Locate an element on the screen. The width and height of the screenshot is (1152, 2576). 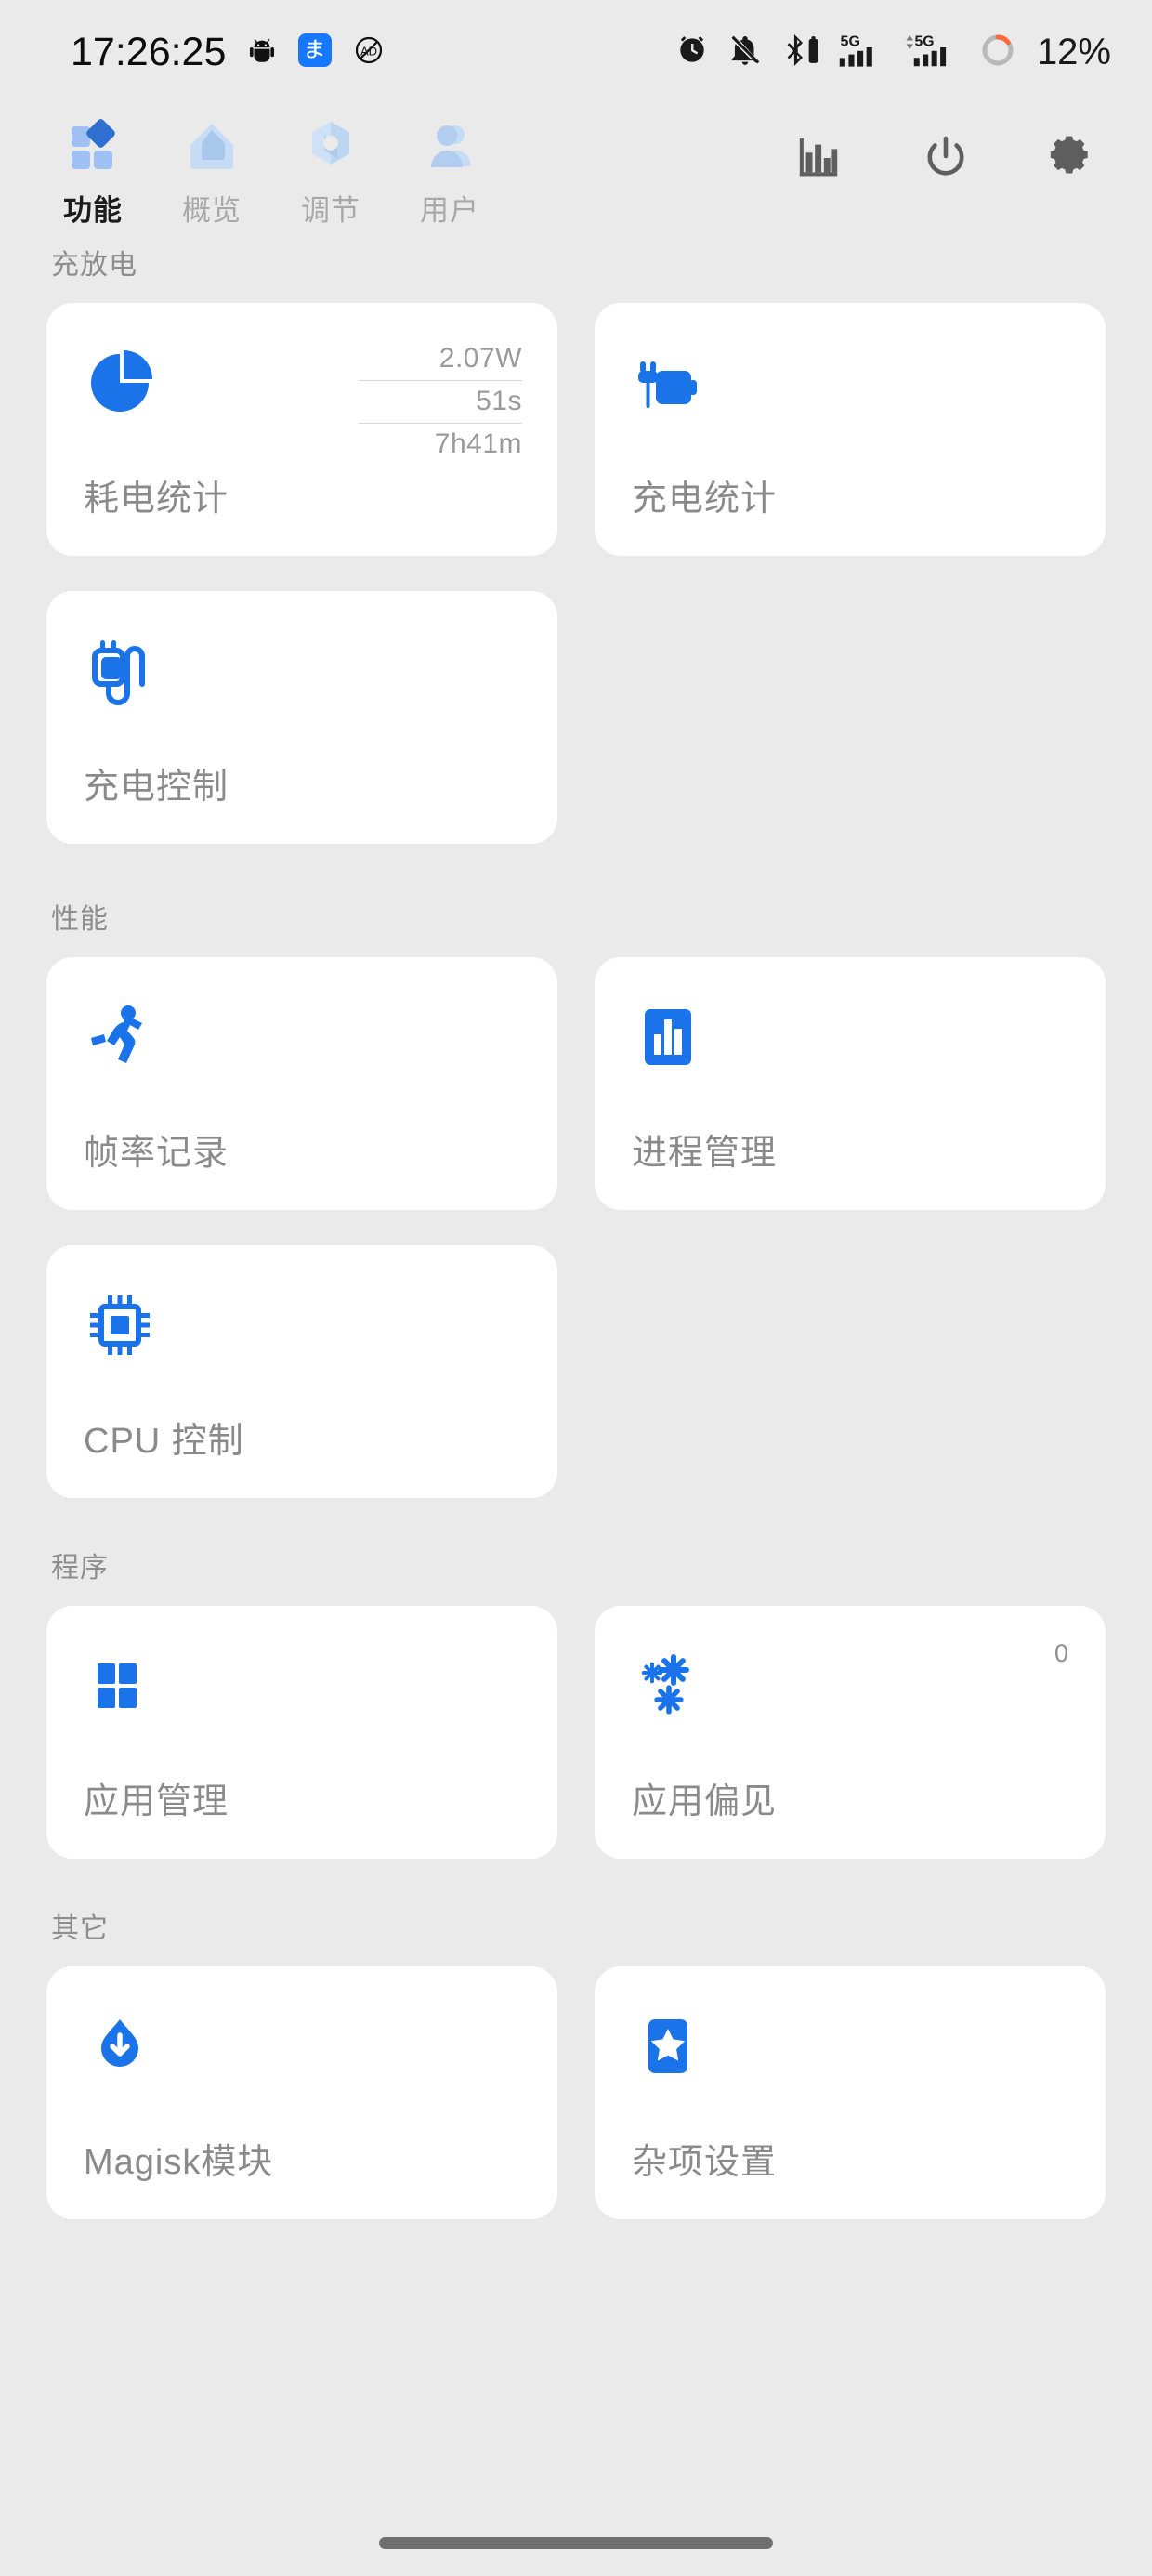
card-charge-control: 充电控制 is located at coordinates (301, 717).